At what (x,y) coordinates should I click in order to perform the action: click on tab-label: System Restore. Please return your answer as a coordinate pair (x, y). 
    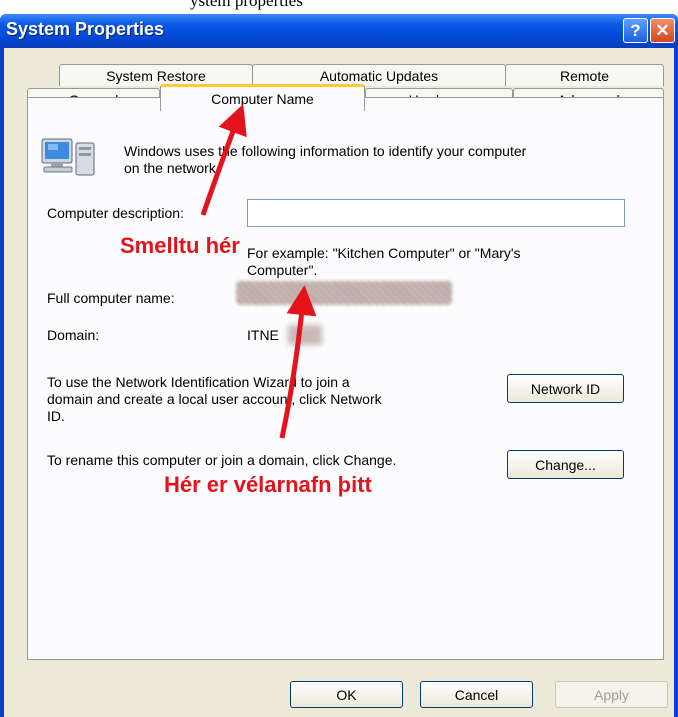
    Looking at the image, I should click on (156, 75).